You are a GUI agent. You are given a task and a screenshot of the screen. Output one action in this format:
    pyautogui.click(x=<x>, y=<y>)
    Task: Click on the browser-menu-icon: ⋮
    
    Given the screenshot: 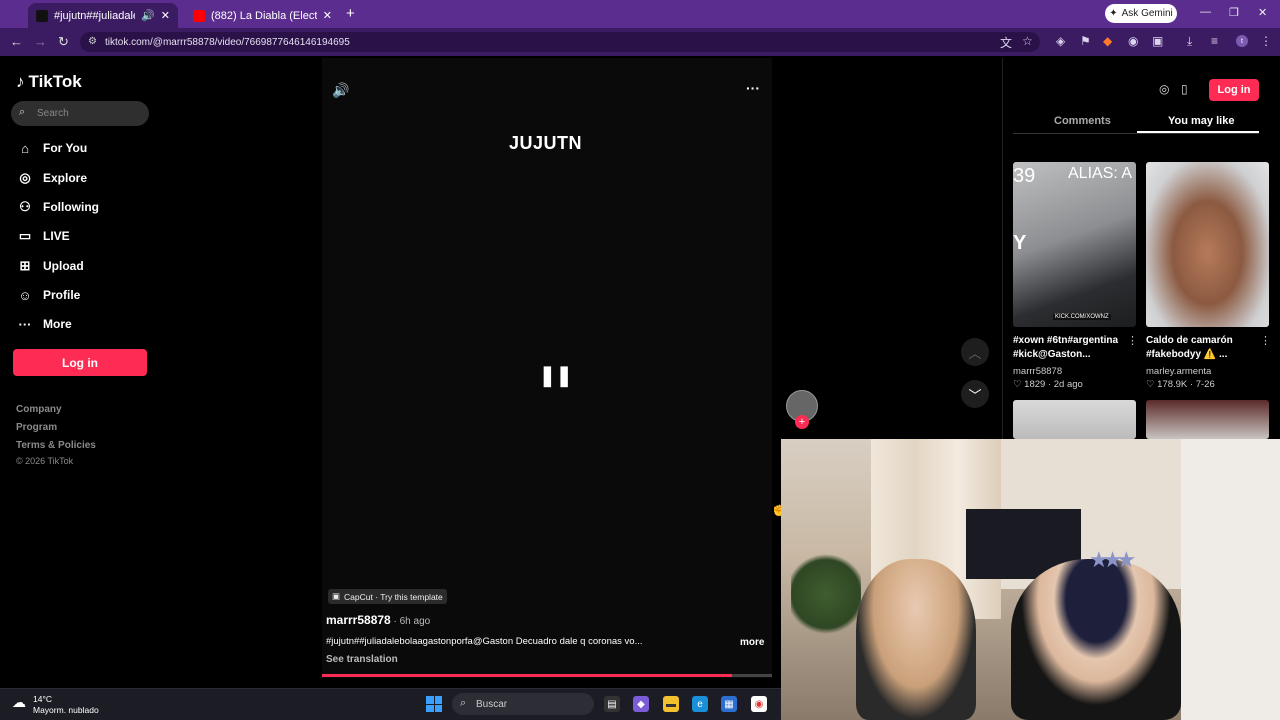 What is the action you would take?
    pyautogui.click(x=1266, y=41)
    